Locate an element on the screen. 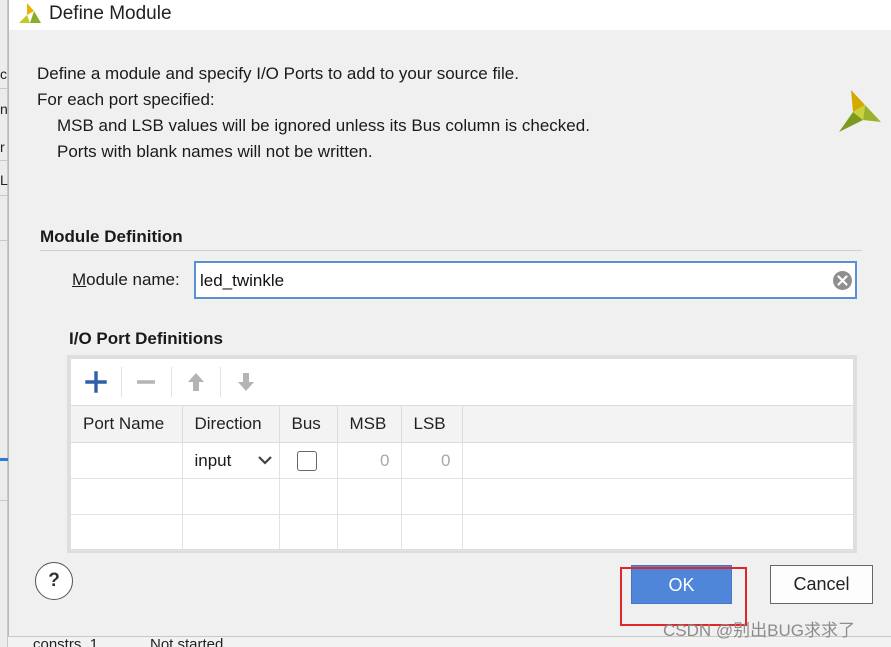 The width and height of the screenshot is (891, 647). bus-checkbox is located at coordinates (306, 460).